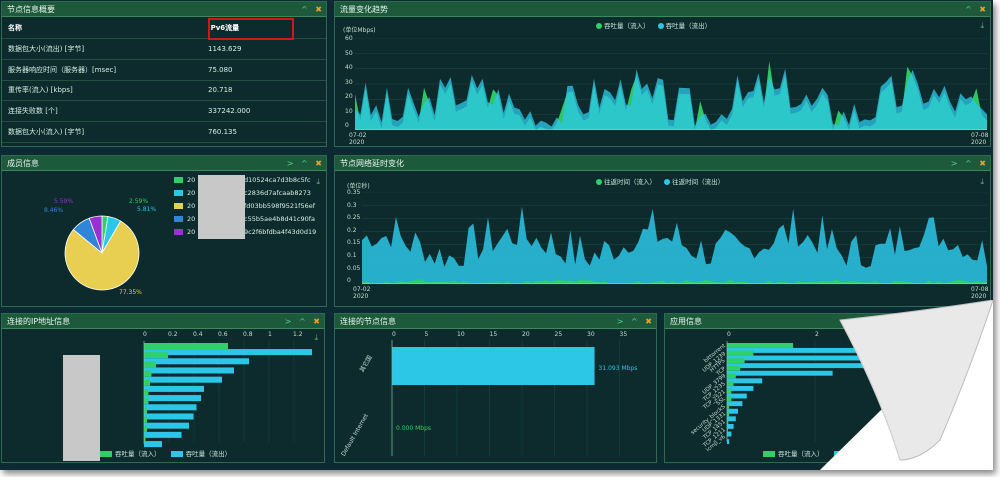  What do you see at coordinates (298, 334) in the screenshot?
I see `x-tick-label: 1.2` at bounding box center [298, 334].